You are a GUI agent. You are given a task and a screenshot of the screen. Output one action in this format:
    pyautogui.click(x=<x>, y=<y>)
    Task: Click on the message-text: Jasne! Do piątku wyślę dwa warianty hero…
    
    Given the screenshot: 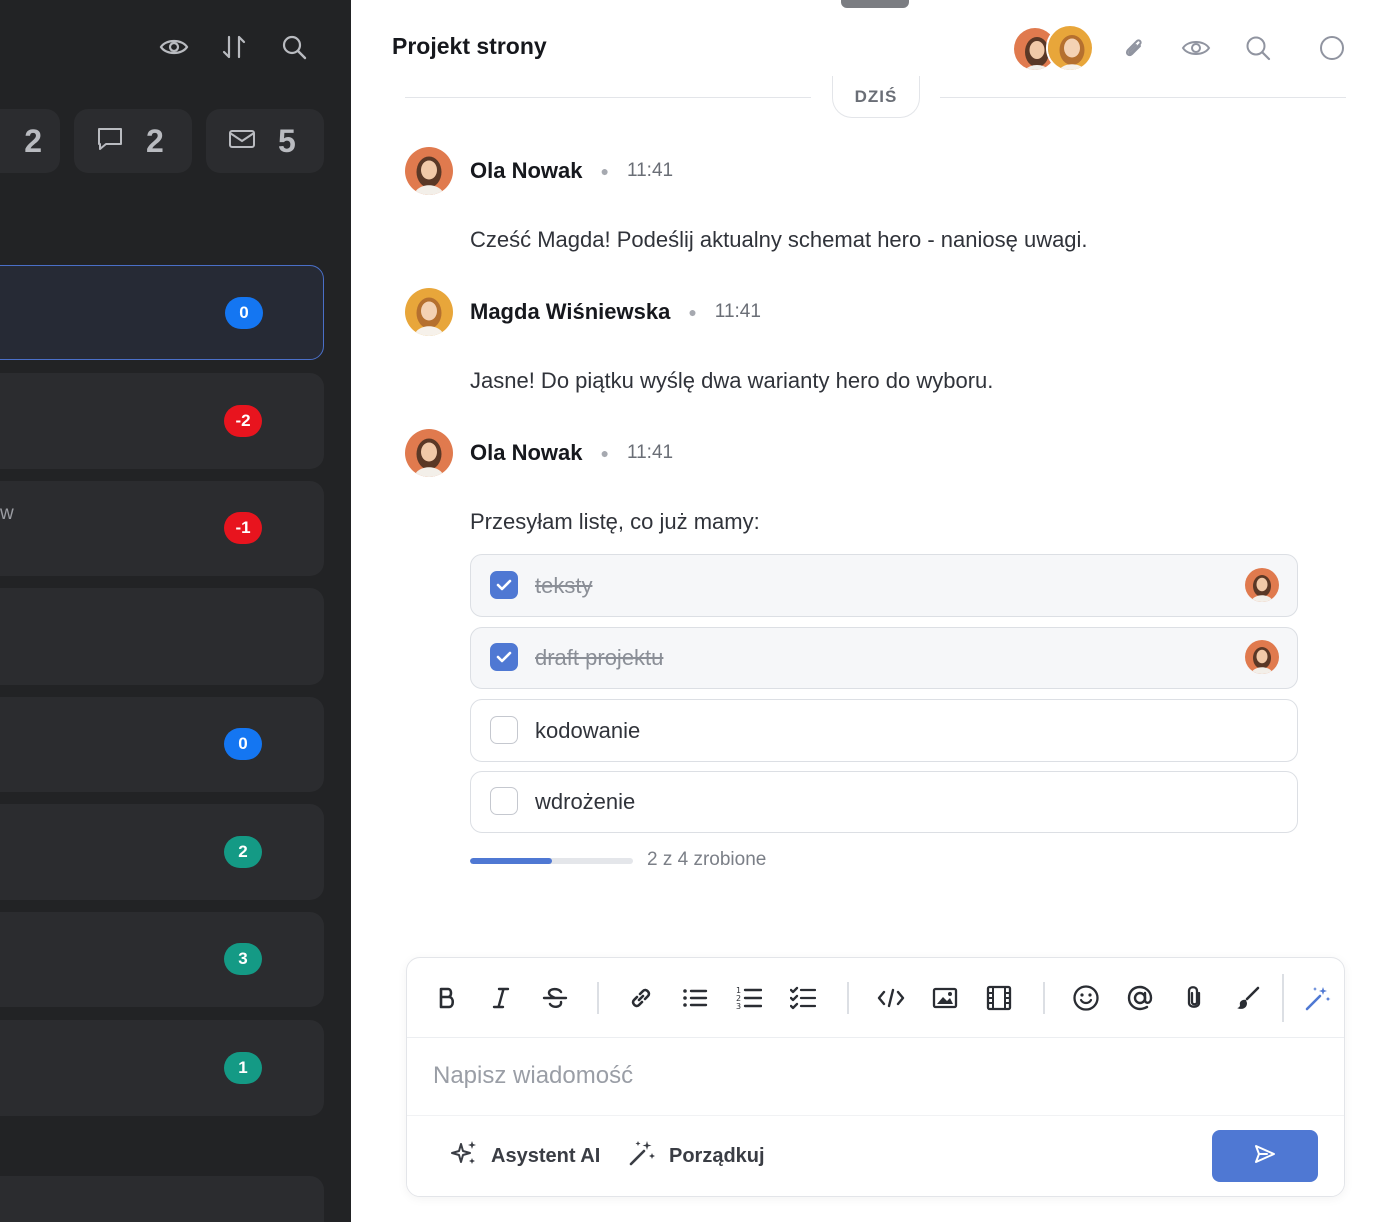 What is the action you would take?
    pyautogui.click(x=732, y=380)
    